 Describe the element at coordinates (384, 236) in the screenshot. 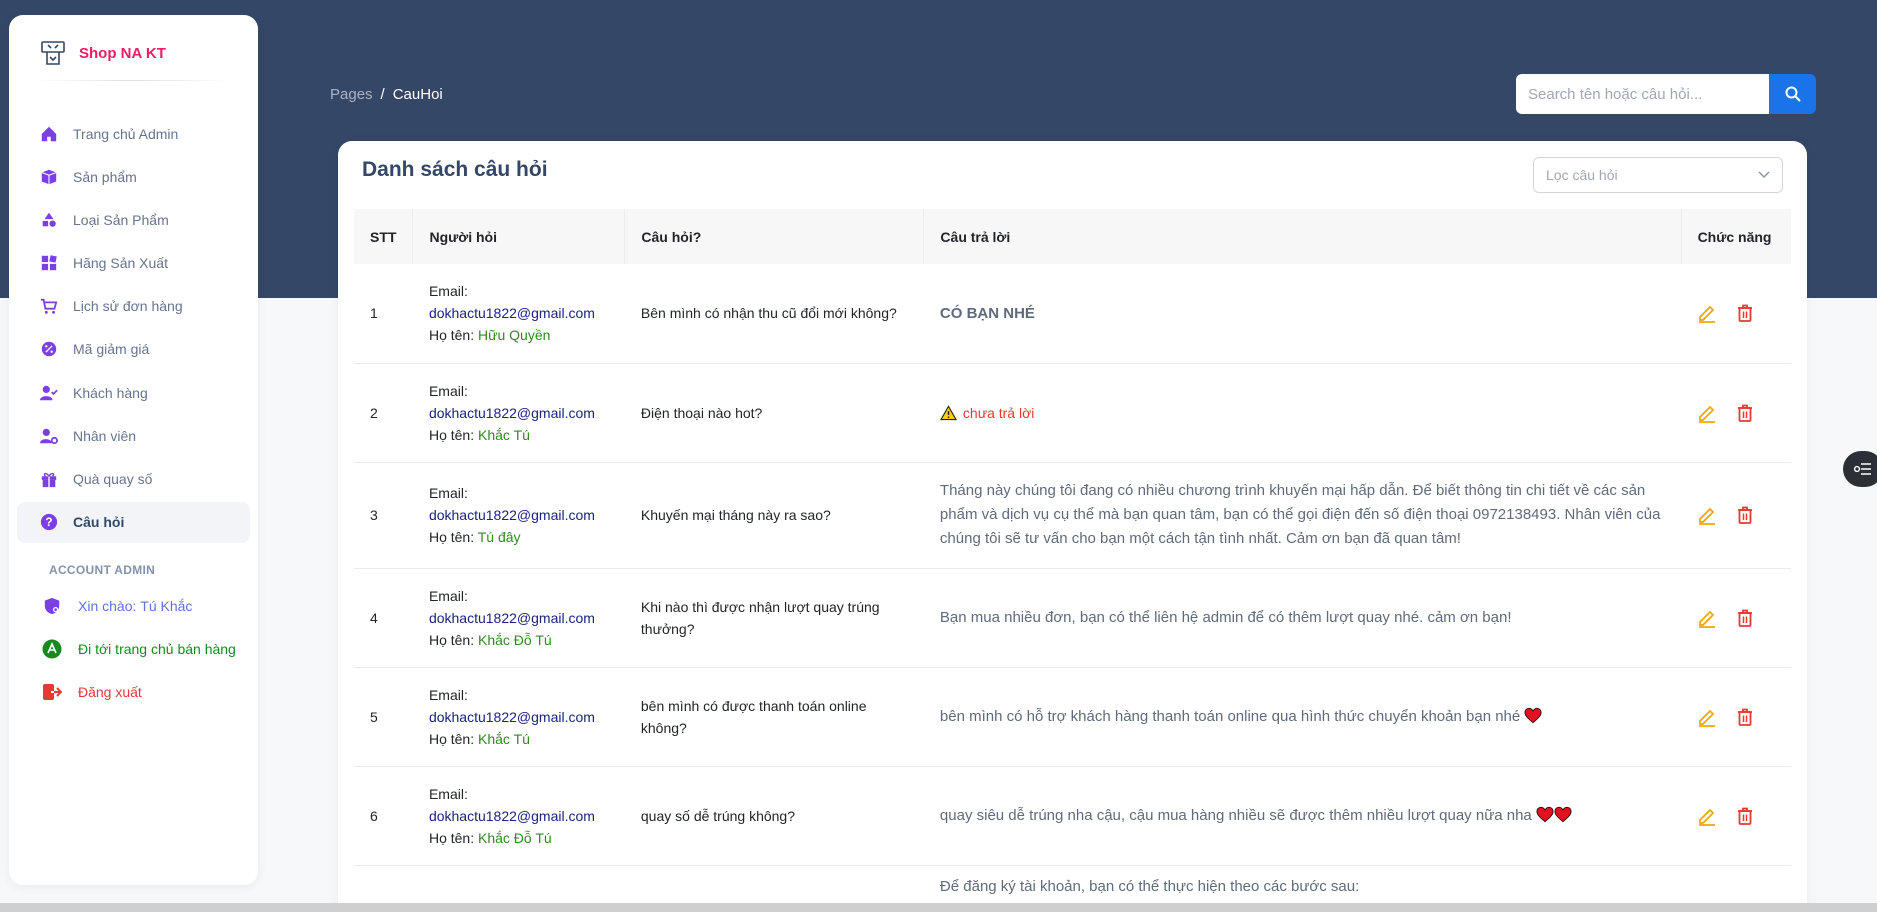

I see `column-header-stt: STT` at that location.